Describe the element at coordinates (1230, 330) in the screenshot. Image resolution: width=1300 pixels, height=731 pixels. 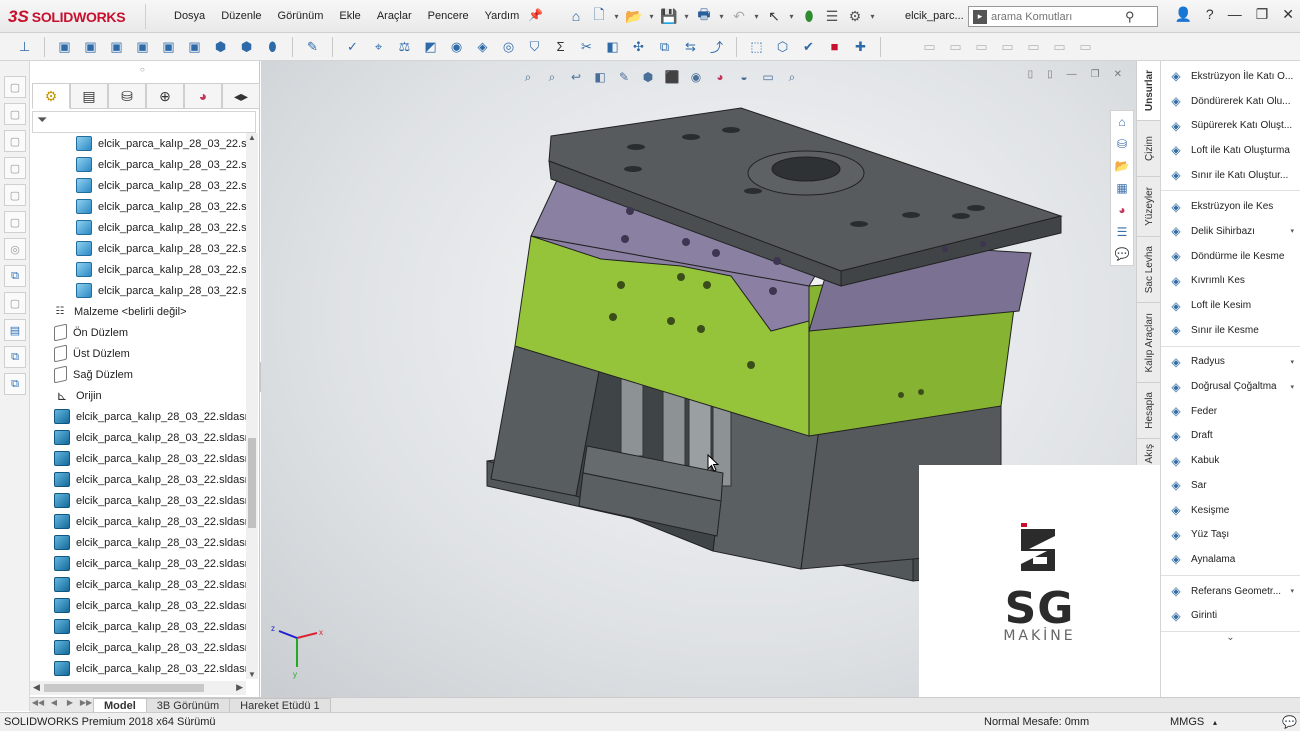
I see `feature-command-boundary-cut: ◈ Sınır ile Kesme` at that location.